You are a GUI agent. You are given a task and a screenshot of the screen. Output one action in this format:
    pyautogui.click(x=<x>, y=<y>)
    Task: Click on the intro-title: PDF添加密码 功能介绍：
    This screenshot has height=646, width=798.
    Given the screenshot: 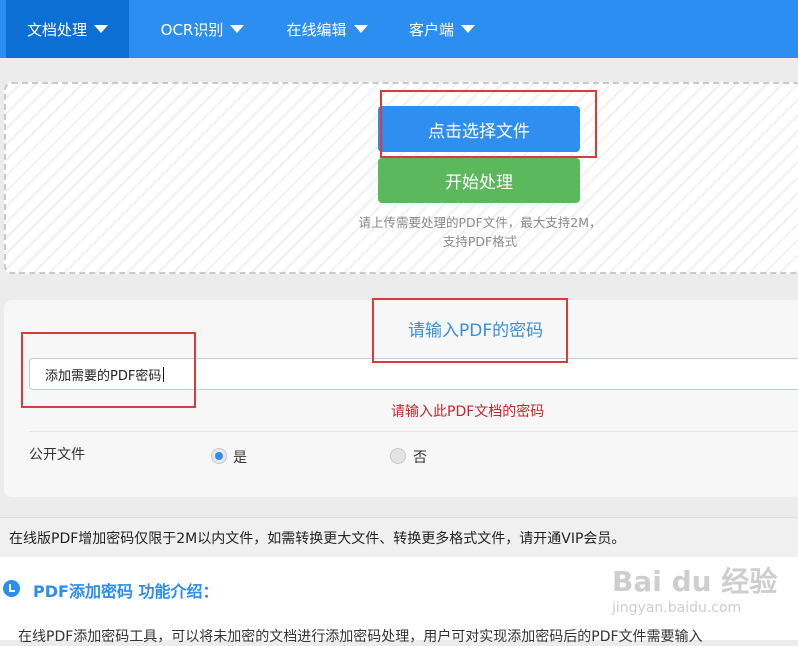 What is the action you would take?
    pyautogui.click(x=126, y=591)
    